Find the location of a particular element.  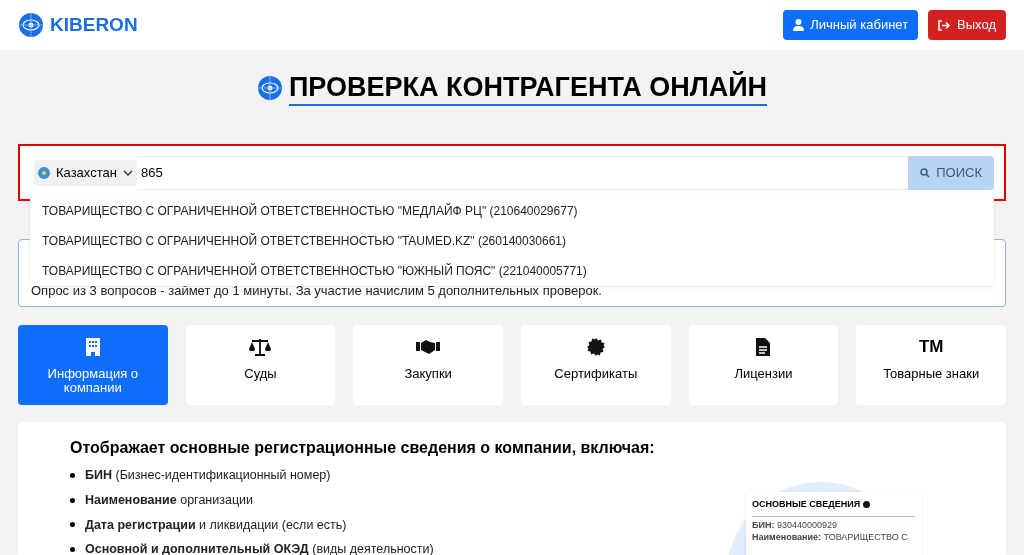

category-tab: Закупки is located at coordinates (428, 365).